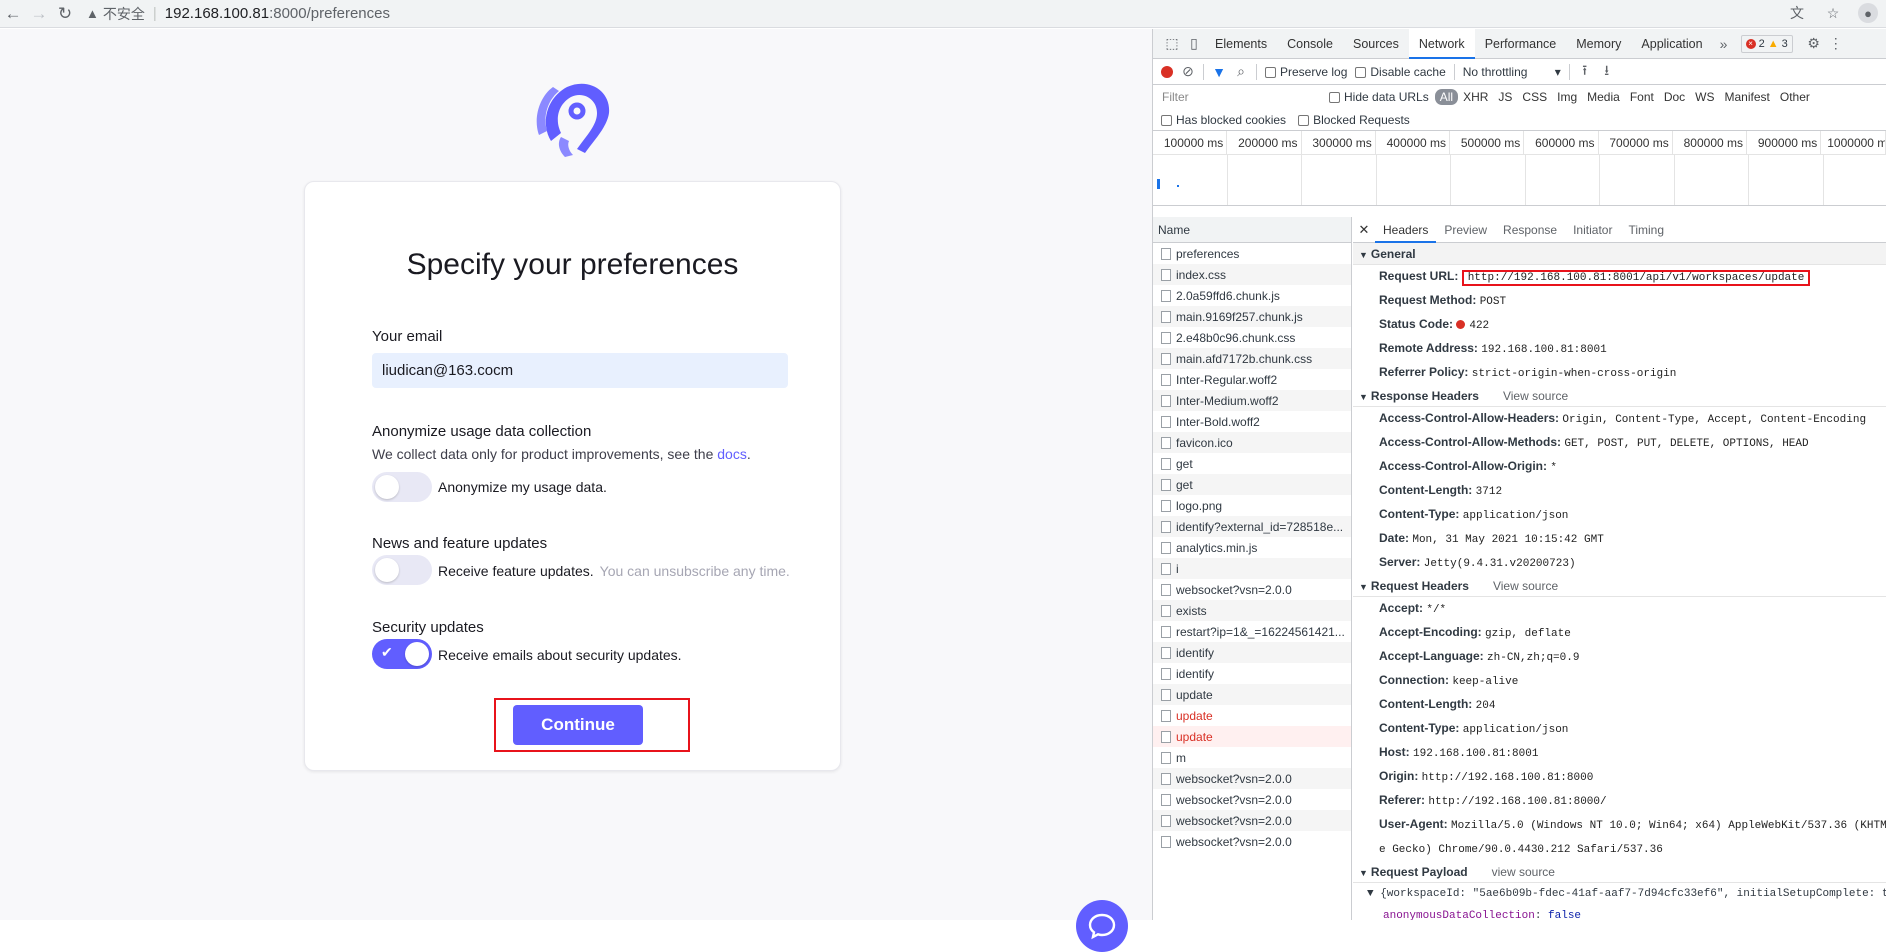  What do you see at coordinates (1603, 97) in the screenshot?
I see `filter-type-media: Media` at bounding box center [1603, 97].